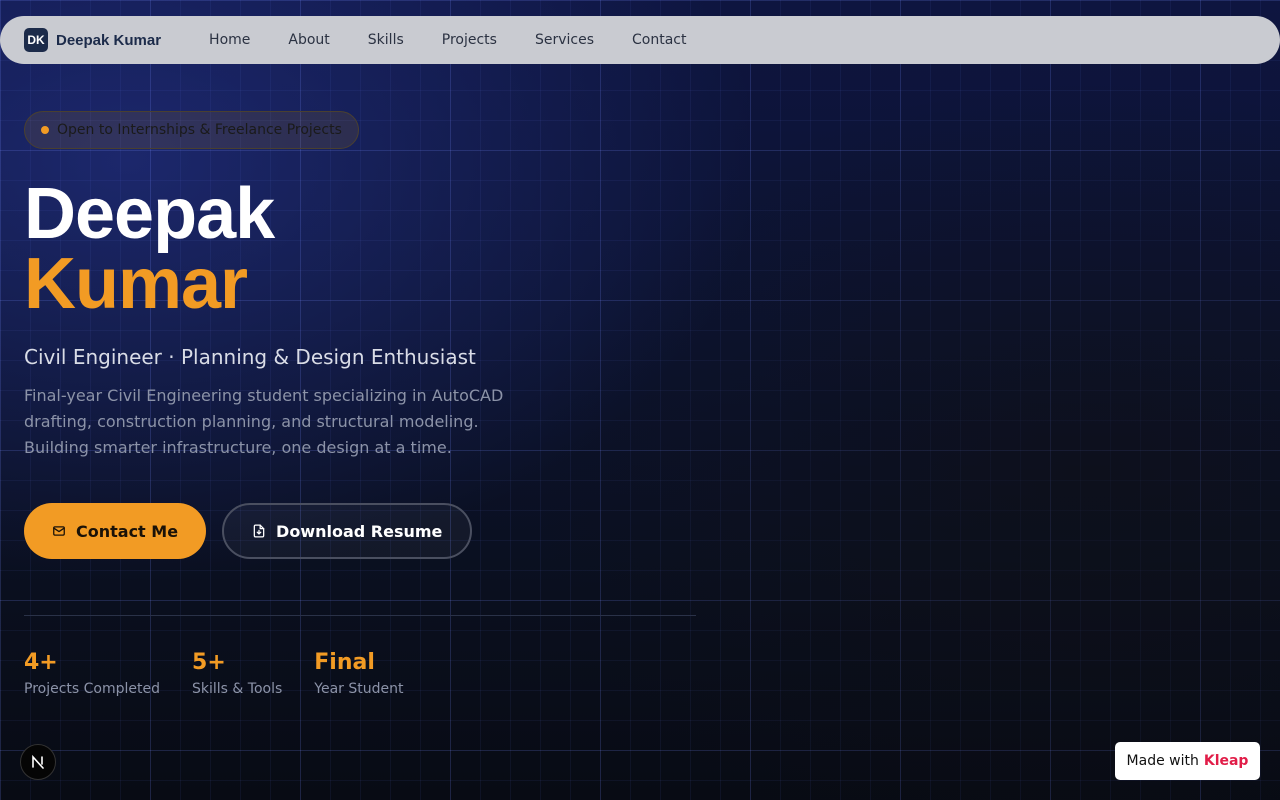  I want to click on logo-badge: DK, so click(36, 40).